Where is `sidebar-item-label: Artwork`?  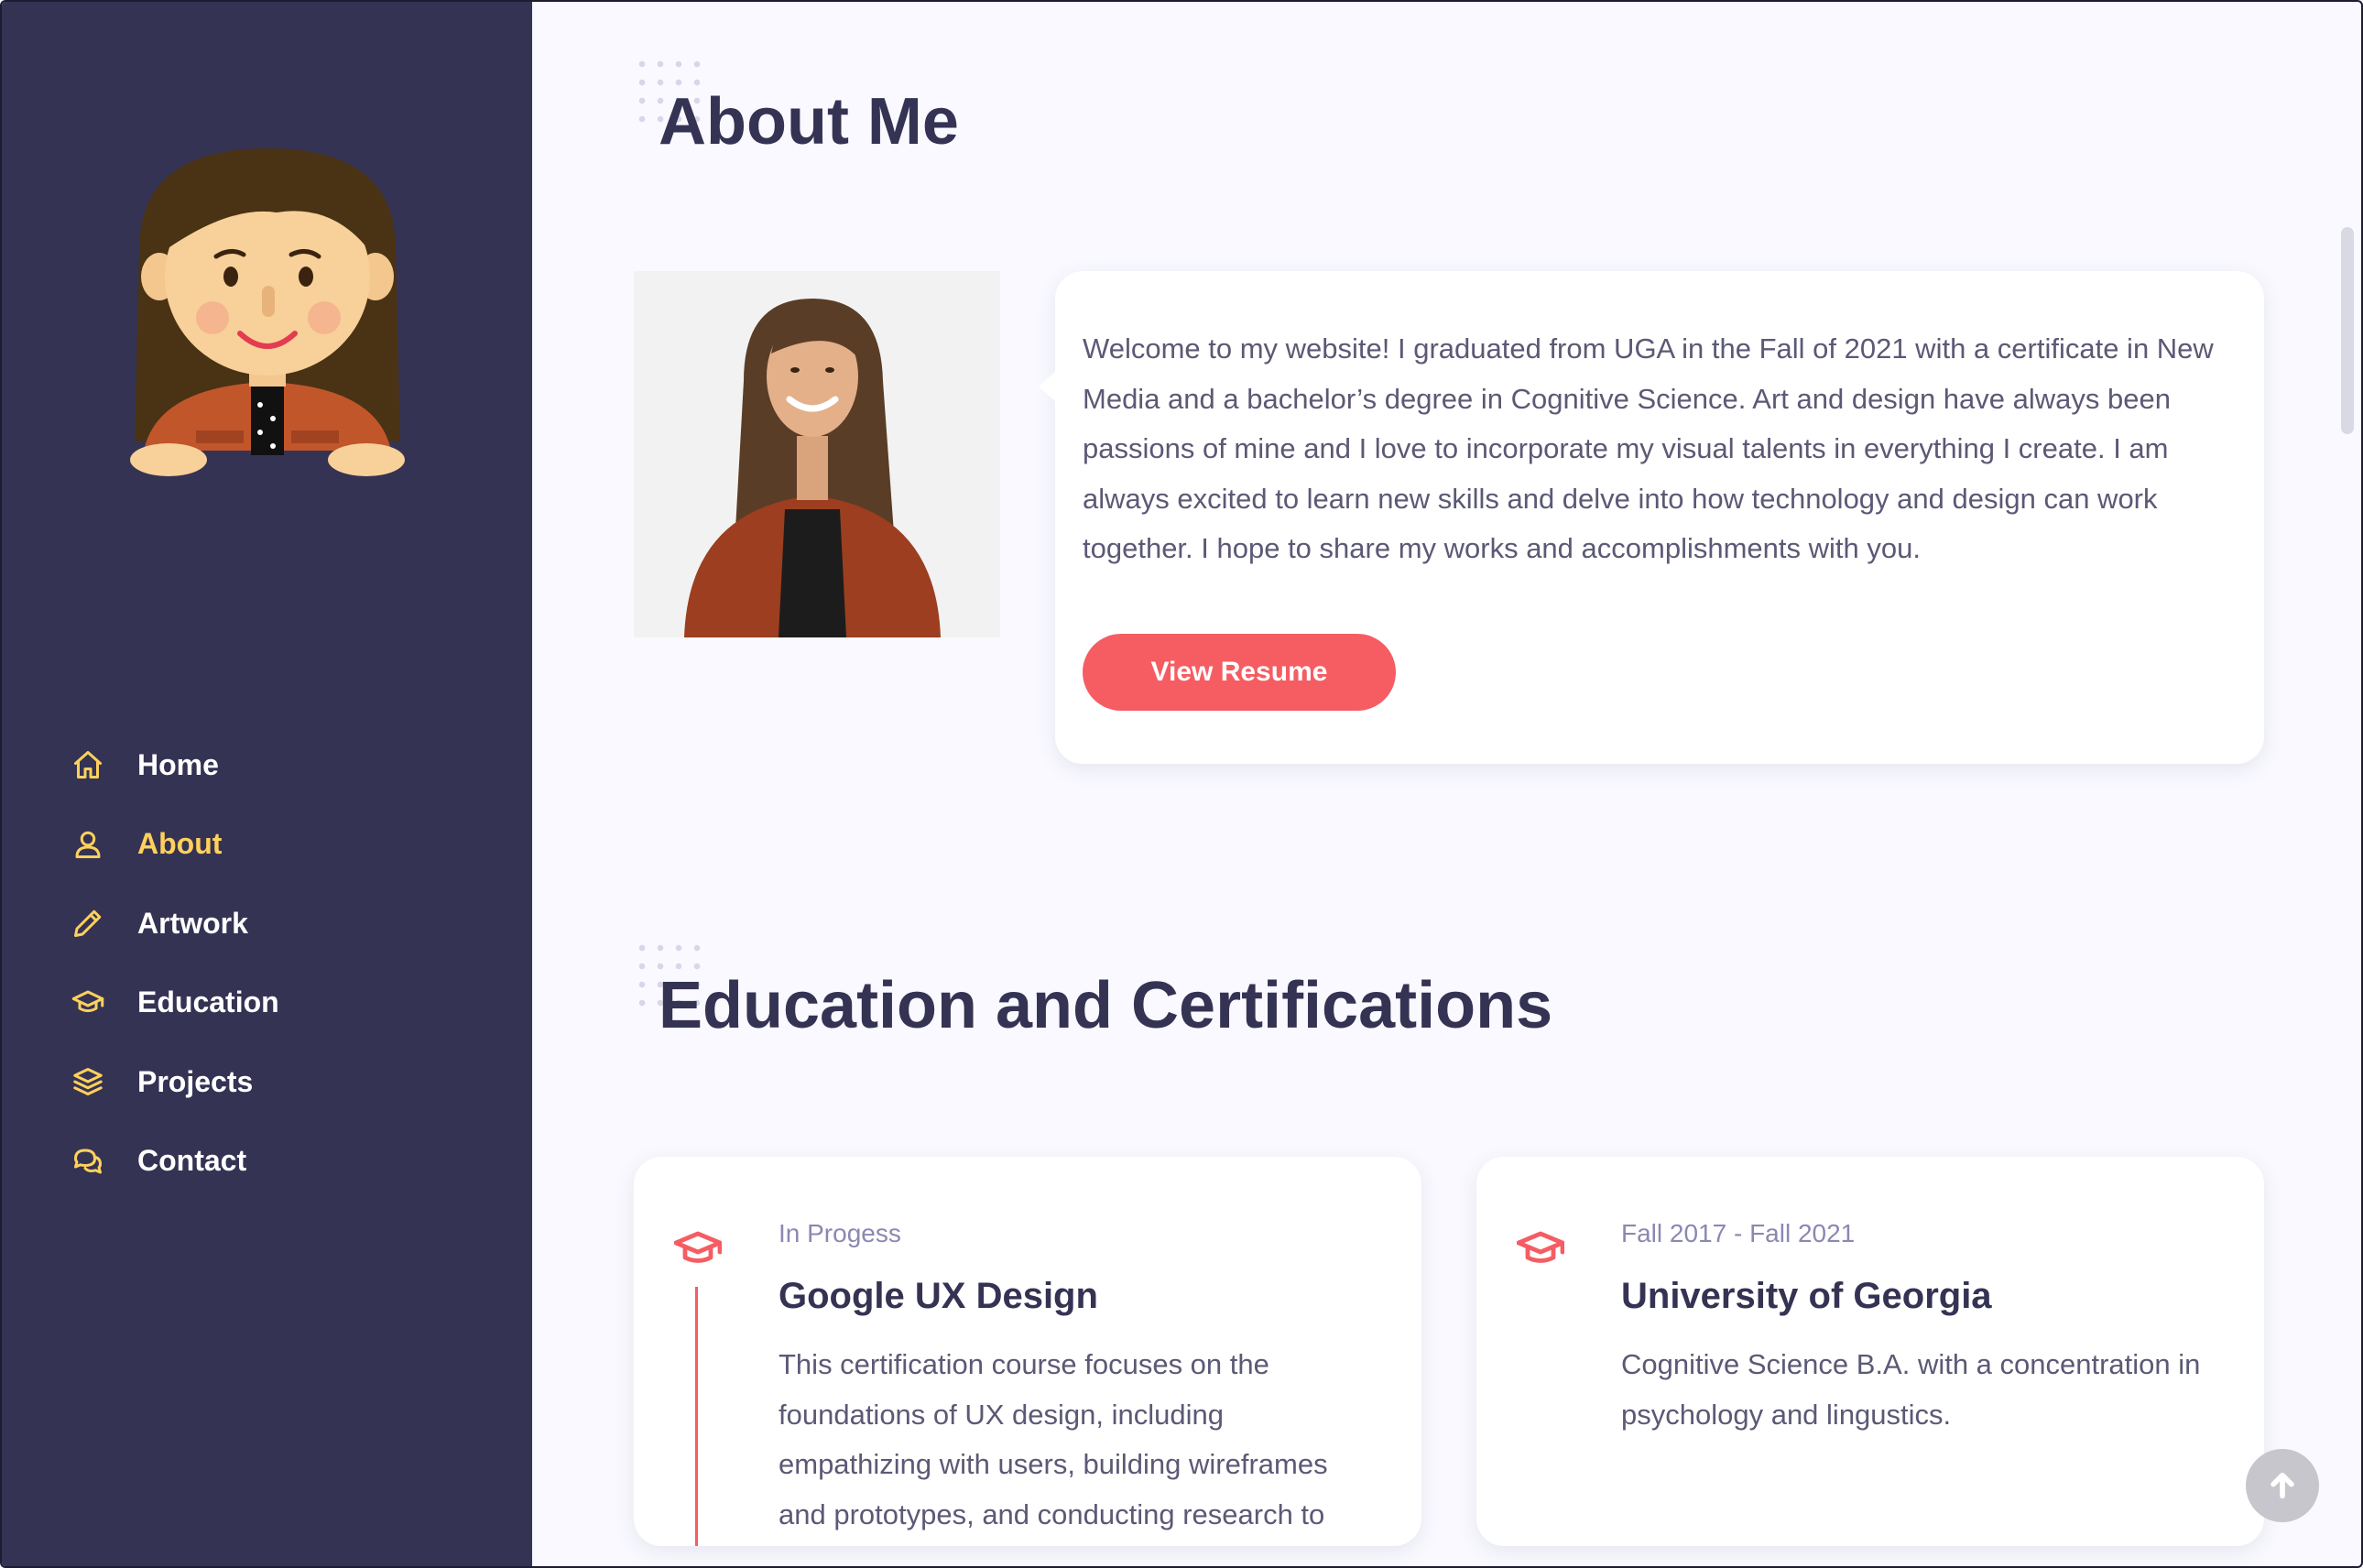
sidebar-item-label: Artwork is located at coordinates (193, 923).